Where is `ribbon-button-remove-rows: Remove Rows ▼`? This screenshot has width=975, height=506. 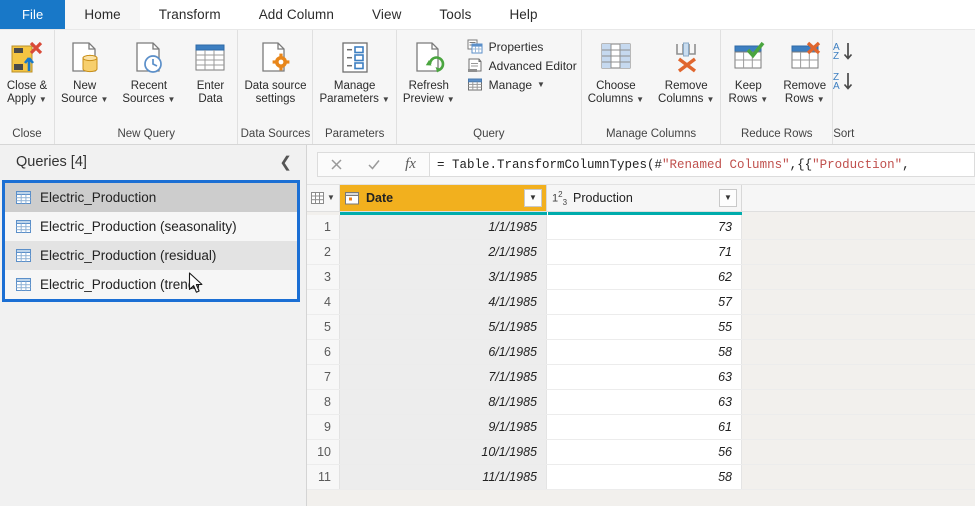 ribbon-button-remove-rows: Remove Rows ▼ is located at coordinates (804, 70).